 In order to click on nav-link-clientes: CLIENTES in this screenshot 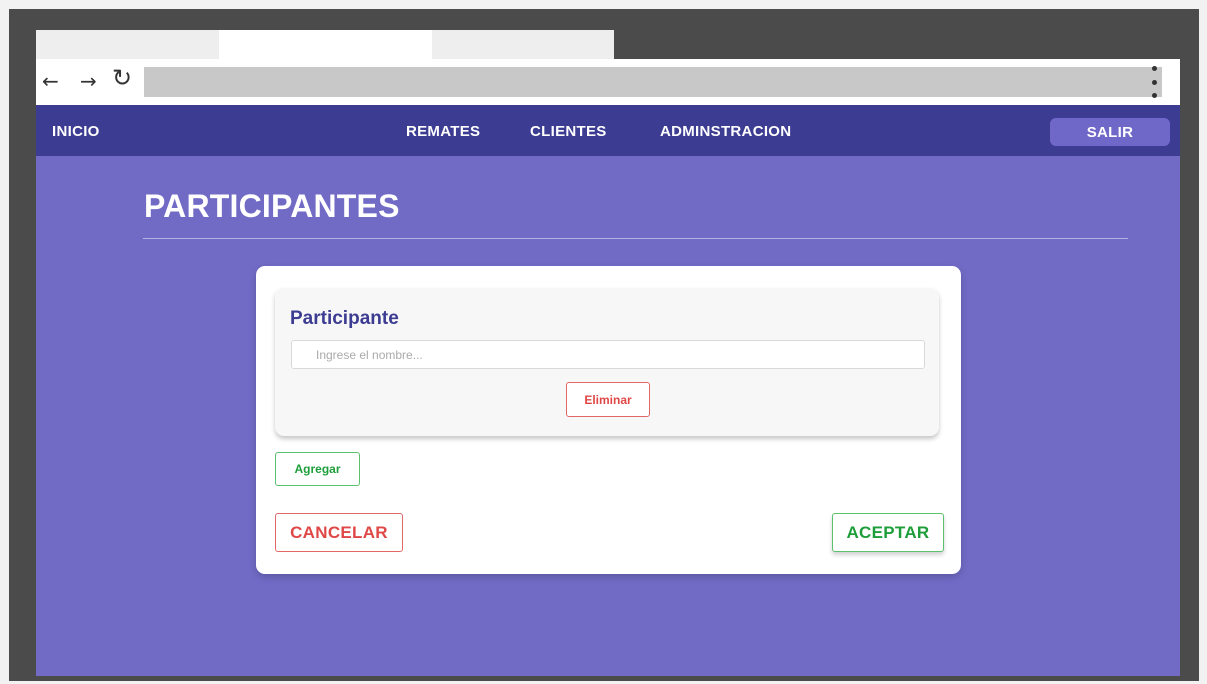, I will do `click(568, 131)`.